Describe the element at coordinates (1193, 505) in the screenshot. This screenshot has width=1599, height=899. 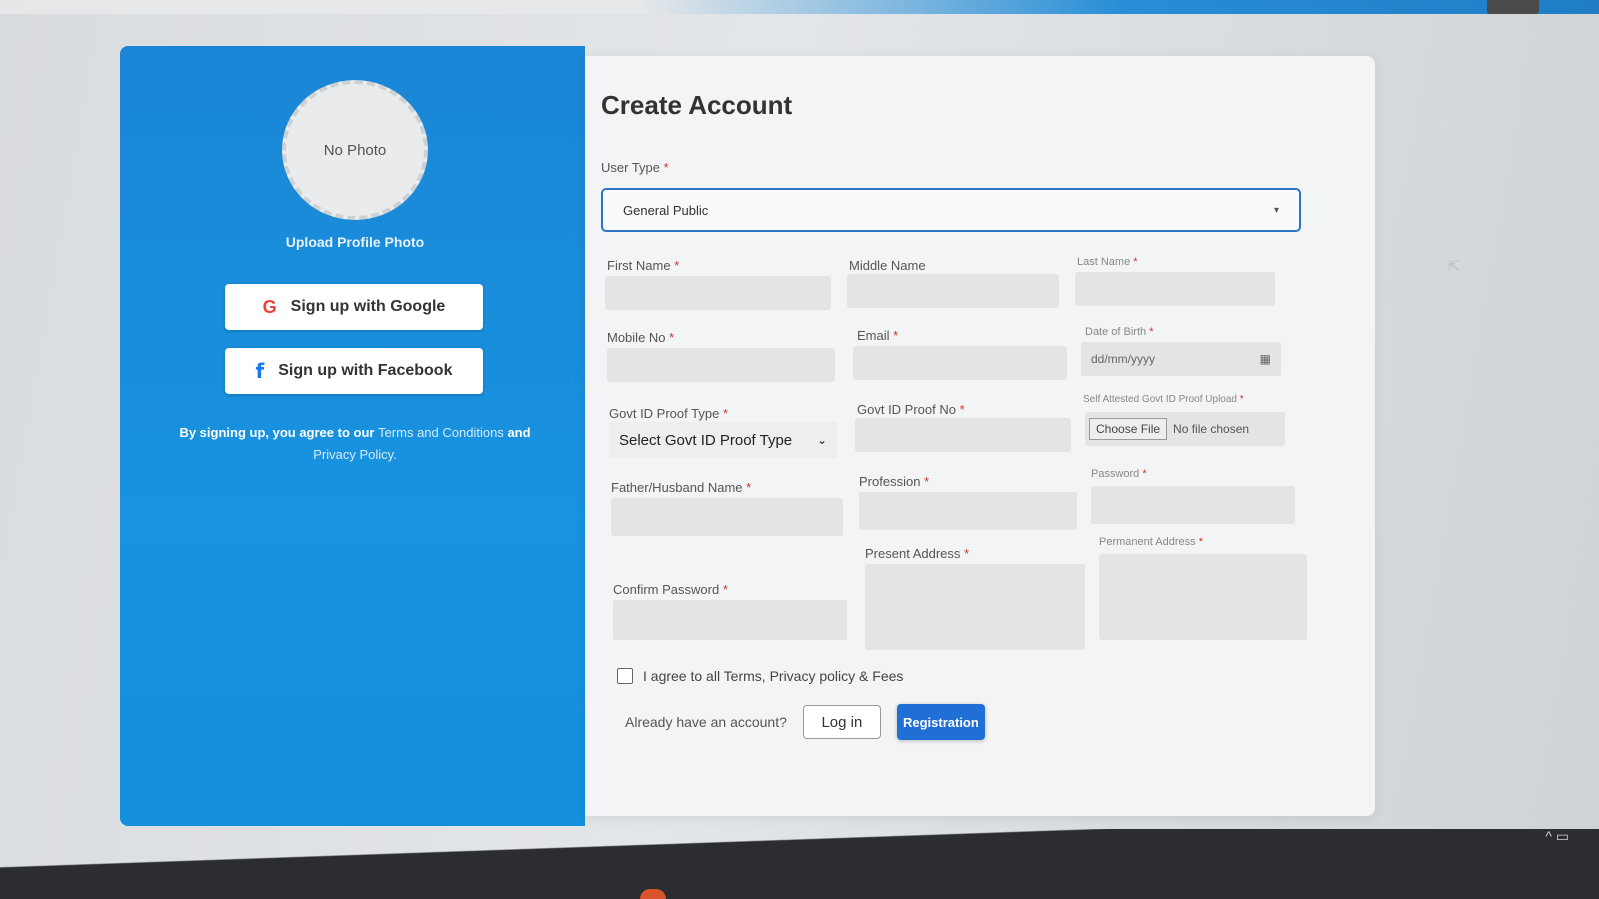
I see `password-field` at that location.